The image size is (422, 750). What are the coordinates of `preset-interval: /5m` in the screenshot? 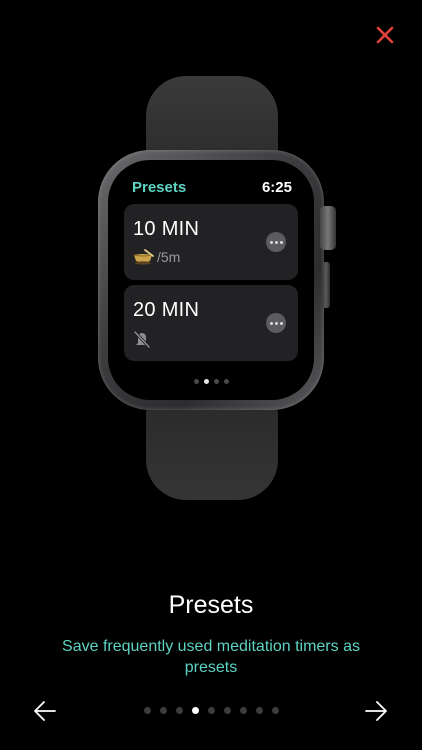 It's located at (169, 257).